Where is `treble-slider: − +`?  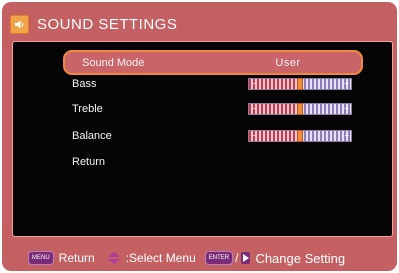 treble-slider: − + is located at coordinates (300, 109).